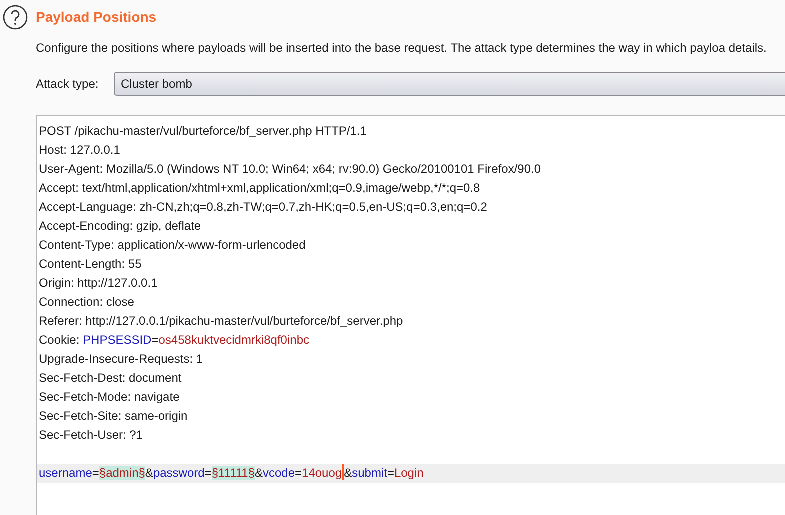  What do you see at coordinates (279, 473) in the screenshot?
I see `parameter-name: vcode` at bounding box center [279, 473].